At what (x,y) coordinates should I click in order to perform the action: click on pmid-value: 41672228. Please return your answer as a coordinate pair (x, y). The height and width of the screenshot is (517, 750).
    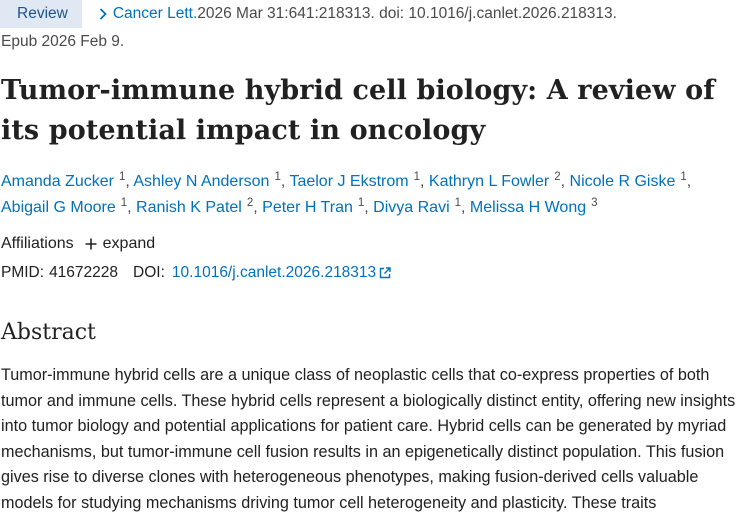
    Looking at the image, I should click on (84, 272).